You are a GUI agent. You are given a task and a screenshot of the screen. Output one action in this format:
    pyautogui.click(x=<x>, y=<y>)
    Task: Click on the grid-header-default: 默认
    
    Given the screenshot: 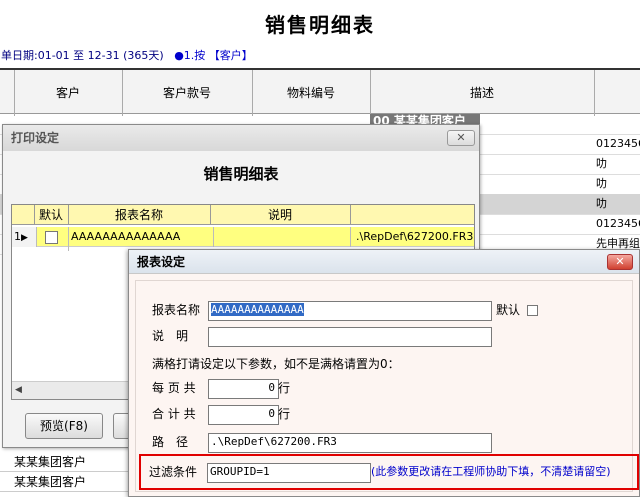 What is the action you would take?
    pyautogui.click(x=51, y=215)
    